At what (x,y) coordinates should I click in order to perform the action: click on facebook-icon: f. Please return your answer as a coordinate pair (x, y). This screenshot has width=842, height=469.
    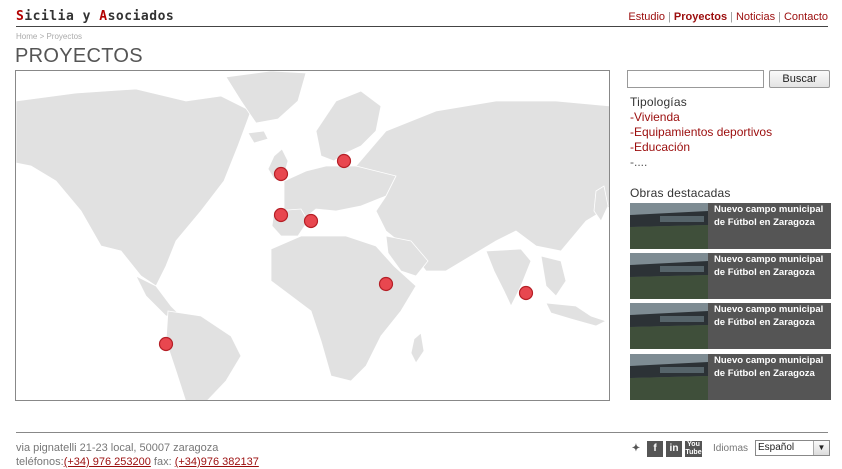
    Looking at the image, I should click on (655, 449).